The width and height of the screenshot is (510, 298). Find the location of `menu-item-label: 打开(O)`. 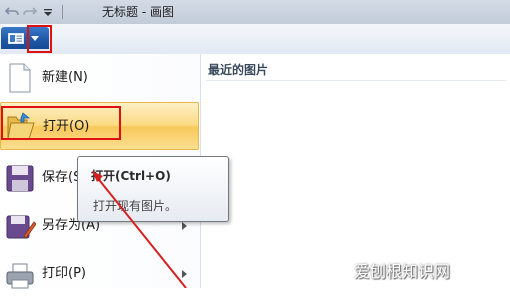

menu-item-label: 打开(O) is located at coordinates (66, 126).